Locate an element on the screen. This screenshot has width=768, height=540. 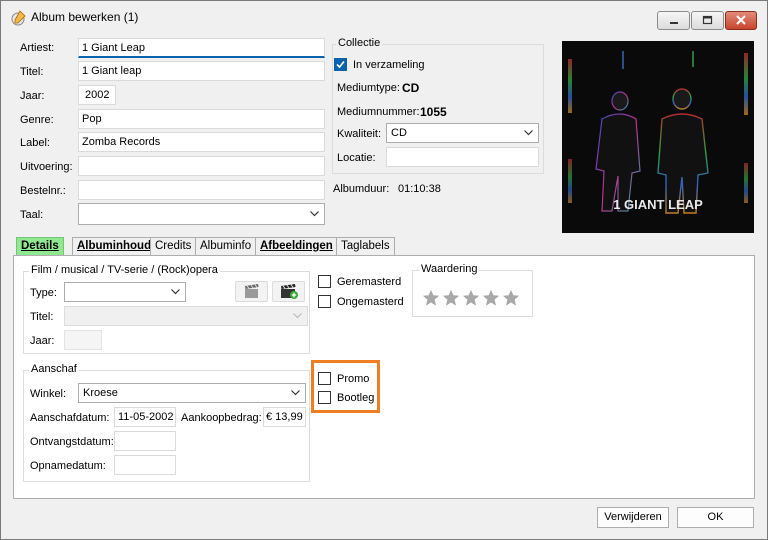
tab-afbeeldingen: Afbeeldingen is located at coordinates (296, 246).